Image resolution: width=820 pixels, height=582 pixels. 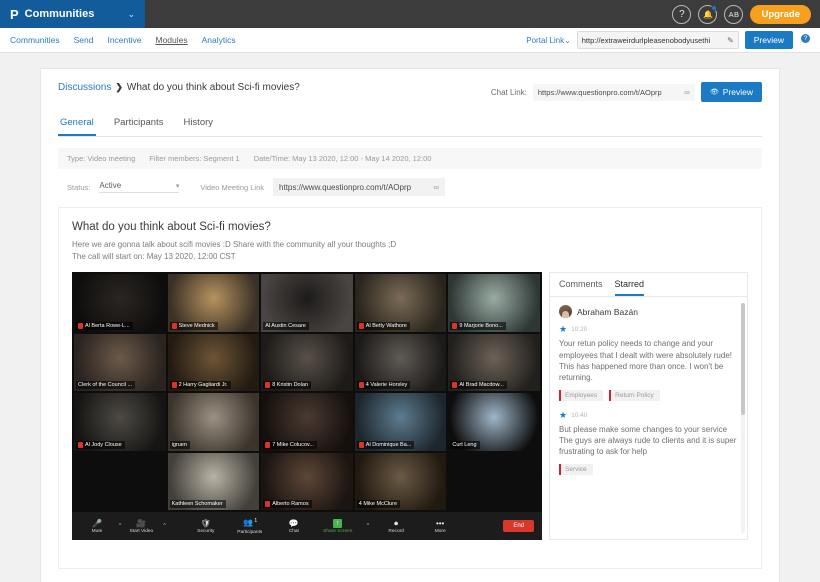 What do you see at coordinates (100, 444) in the screenshot?
I see `participant-name: Al Jody Clouse` at bounding box center [100, 444].